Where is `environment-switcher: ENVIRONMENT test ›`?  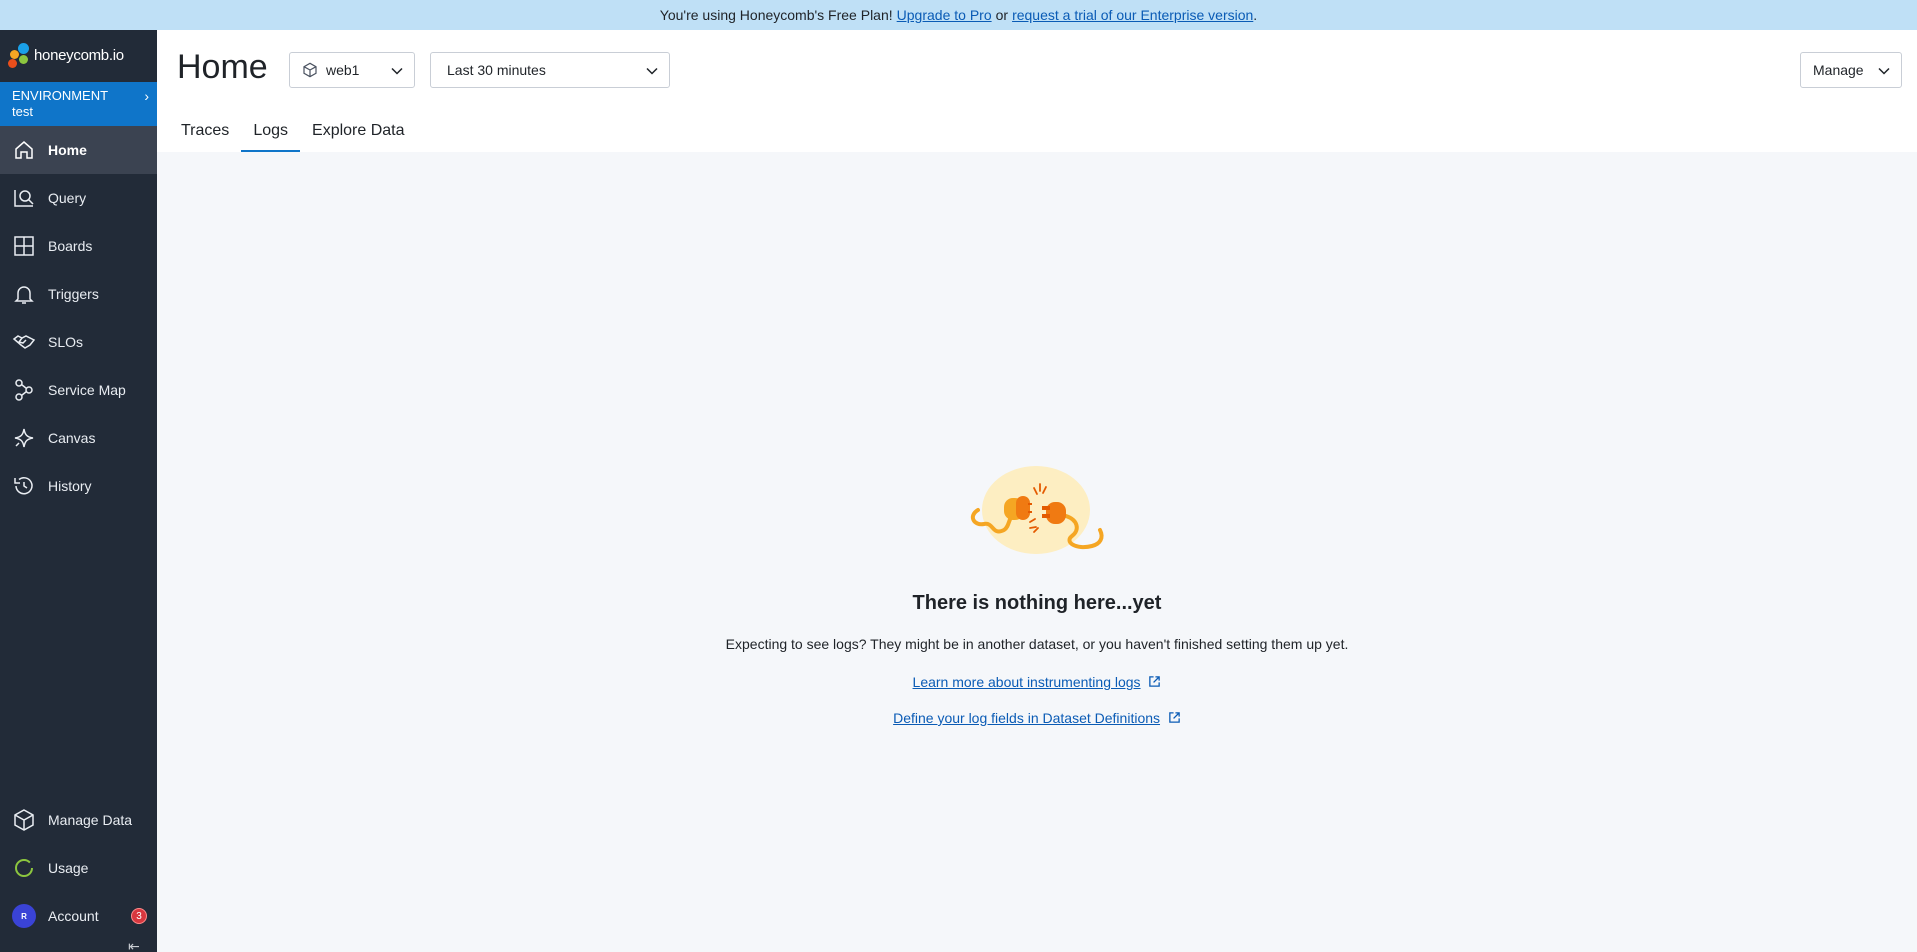 environment-switcher: ENVIRONMENT test › is located at coordinates (78, 104).